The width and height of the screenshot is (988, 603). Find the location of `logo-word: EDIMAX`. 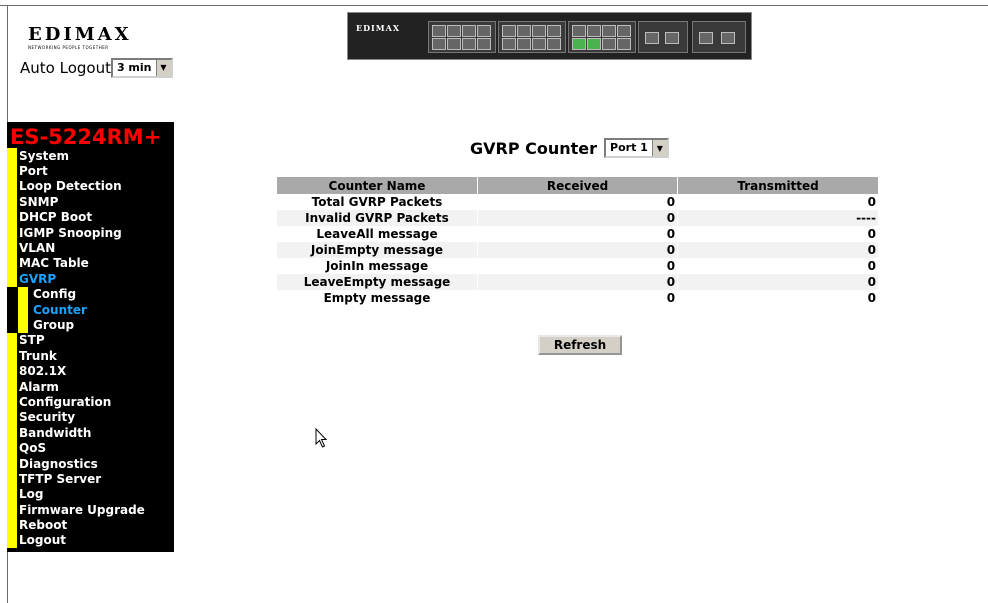

logo-word: EDIMAX is located at coordinates (80, 34).